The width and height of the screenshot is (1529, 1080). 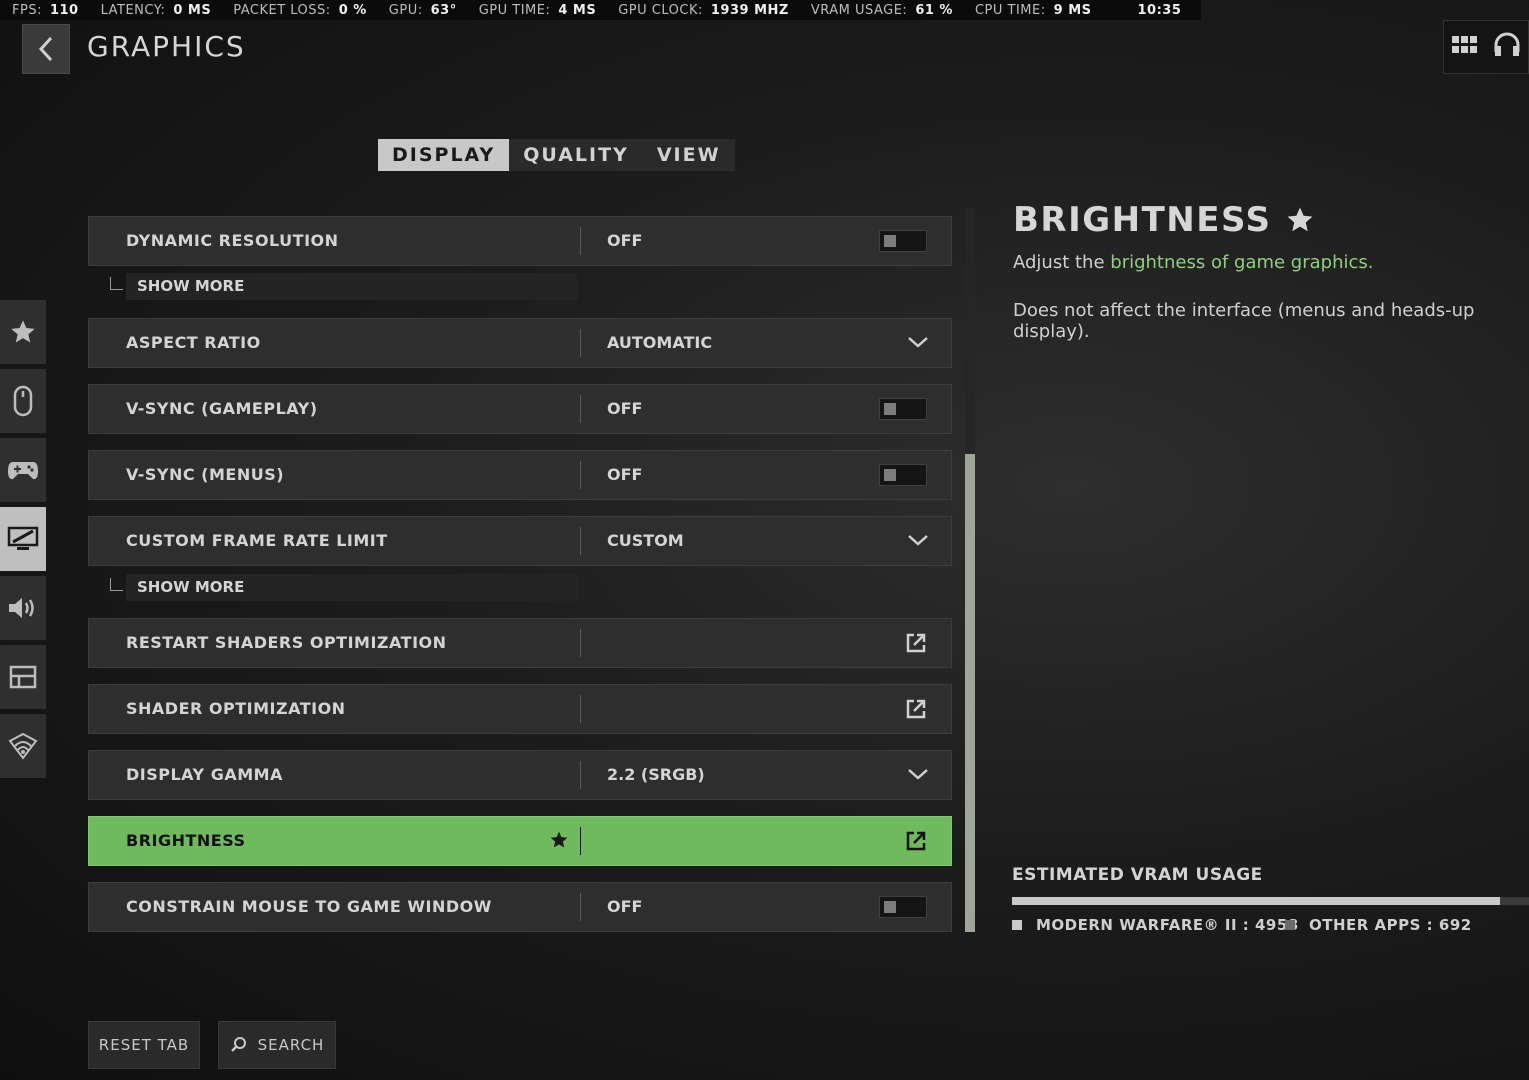 I want to click on sidebar-item-network, so click(x=23, y=746).